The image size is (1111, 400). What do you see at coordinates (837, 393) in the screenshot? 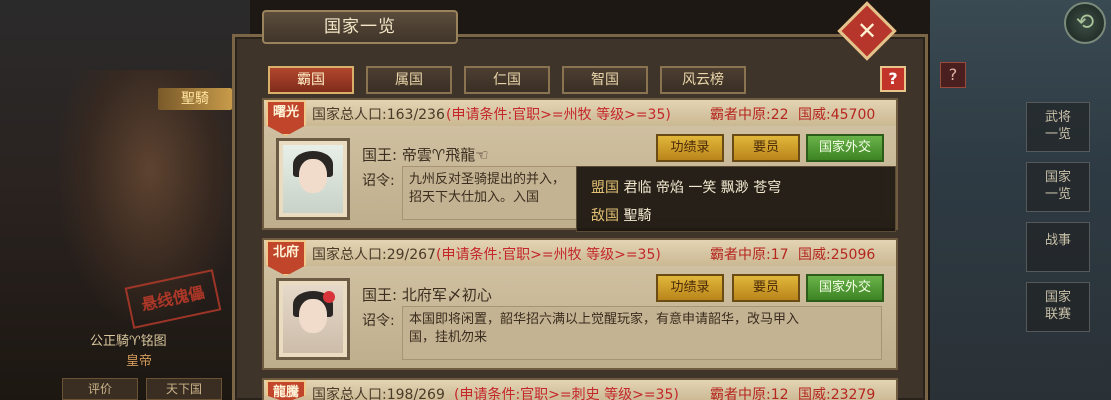
I see `prestige-text: 国威:23279` at bounding box center [837, 393].